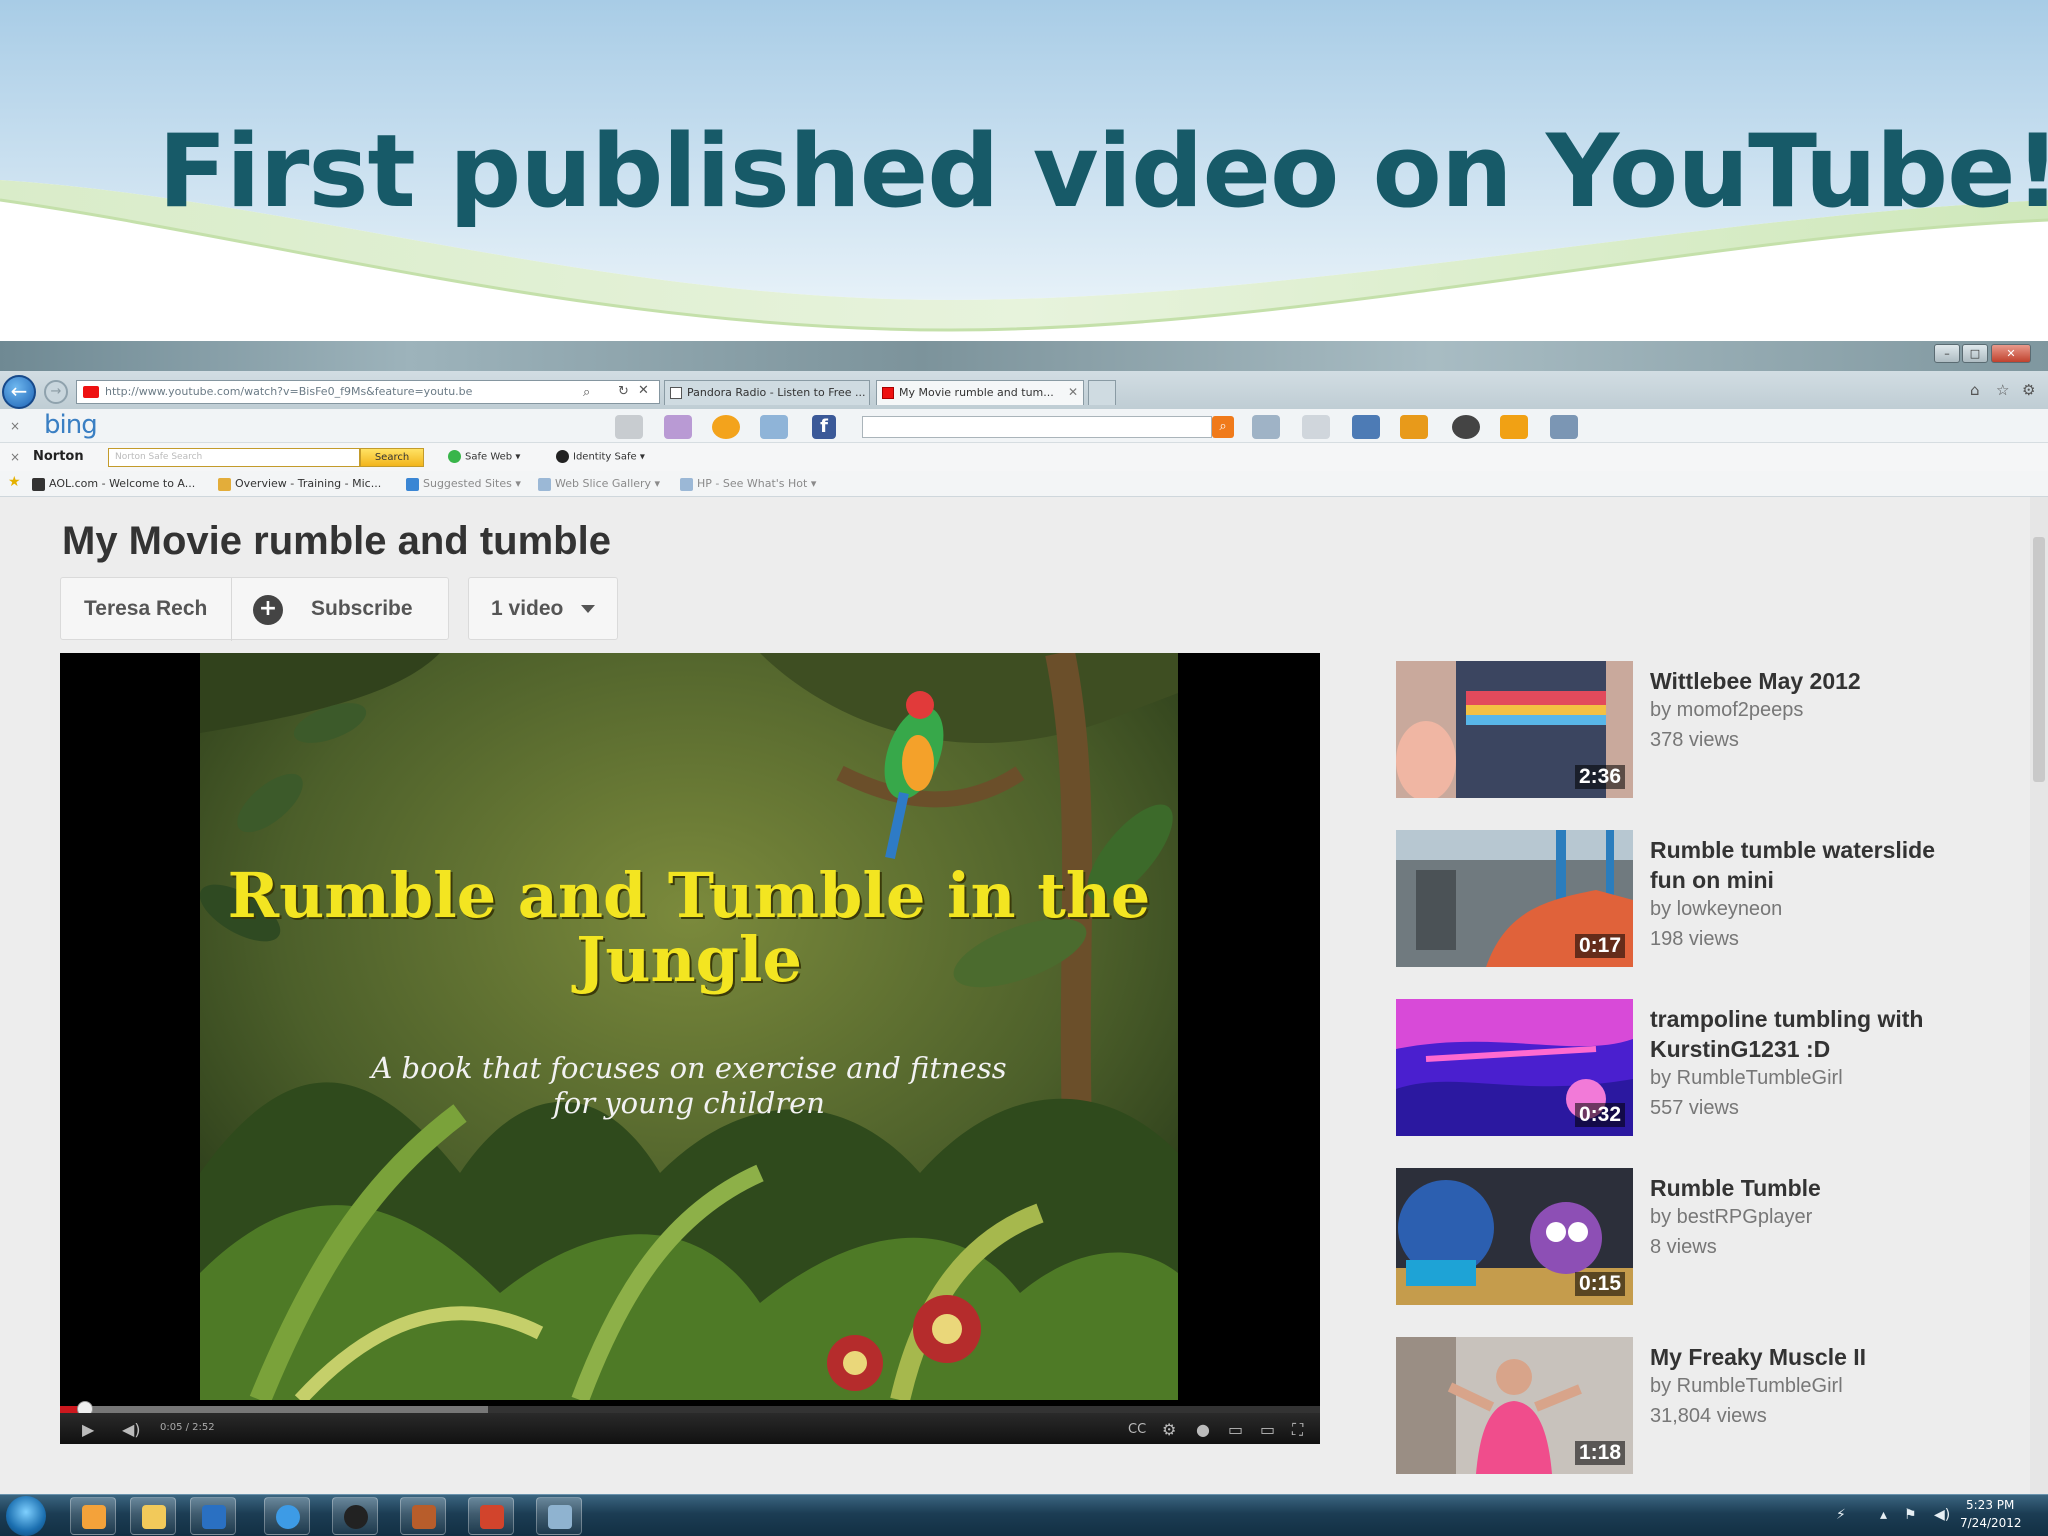 The width and height of the screenshot is (2048, 1536). Describe the element at coordinates (748, 484) in the screenshot. I see `favorite-link: HP - See What's Hot ▾` at that location.